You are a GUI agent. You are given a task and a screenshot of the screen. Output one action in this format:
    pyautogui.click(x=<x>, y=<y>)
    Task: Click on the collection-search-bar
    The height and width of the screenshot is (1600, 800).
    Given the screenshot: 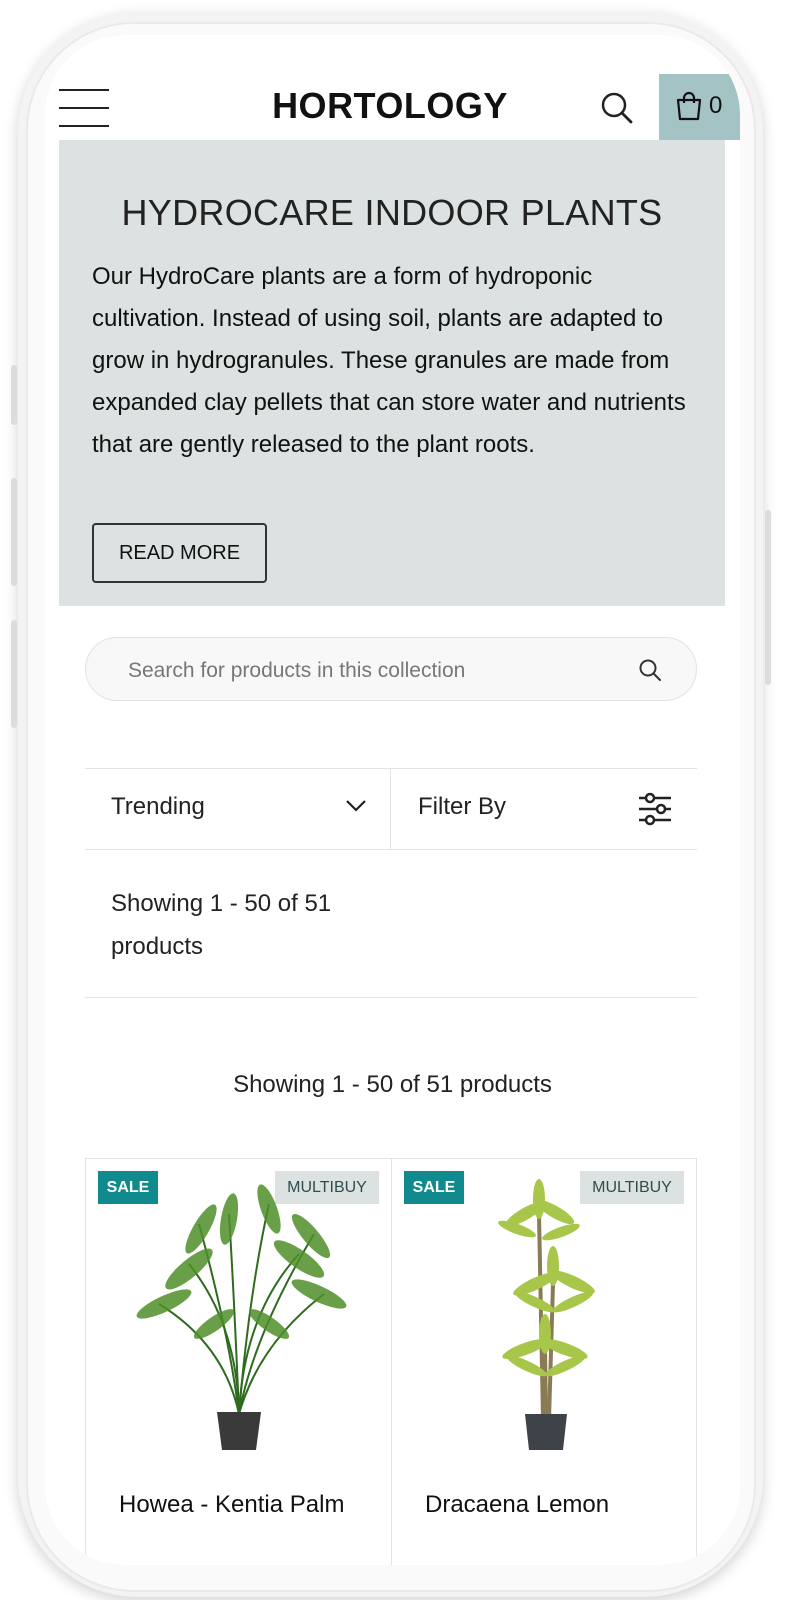 What is the action you would take?
    pyautogui.click(x=391, y=669)
    